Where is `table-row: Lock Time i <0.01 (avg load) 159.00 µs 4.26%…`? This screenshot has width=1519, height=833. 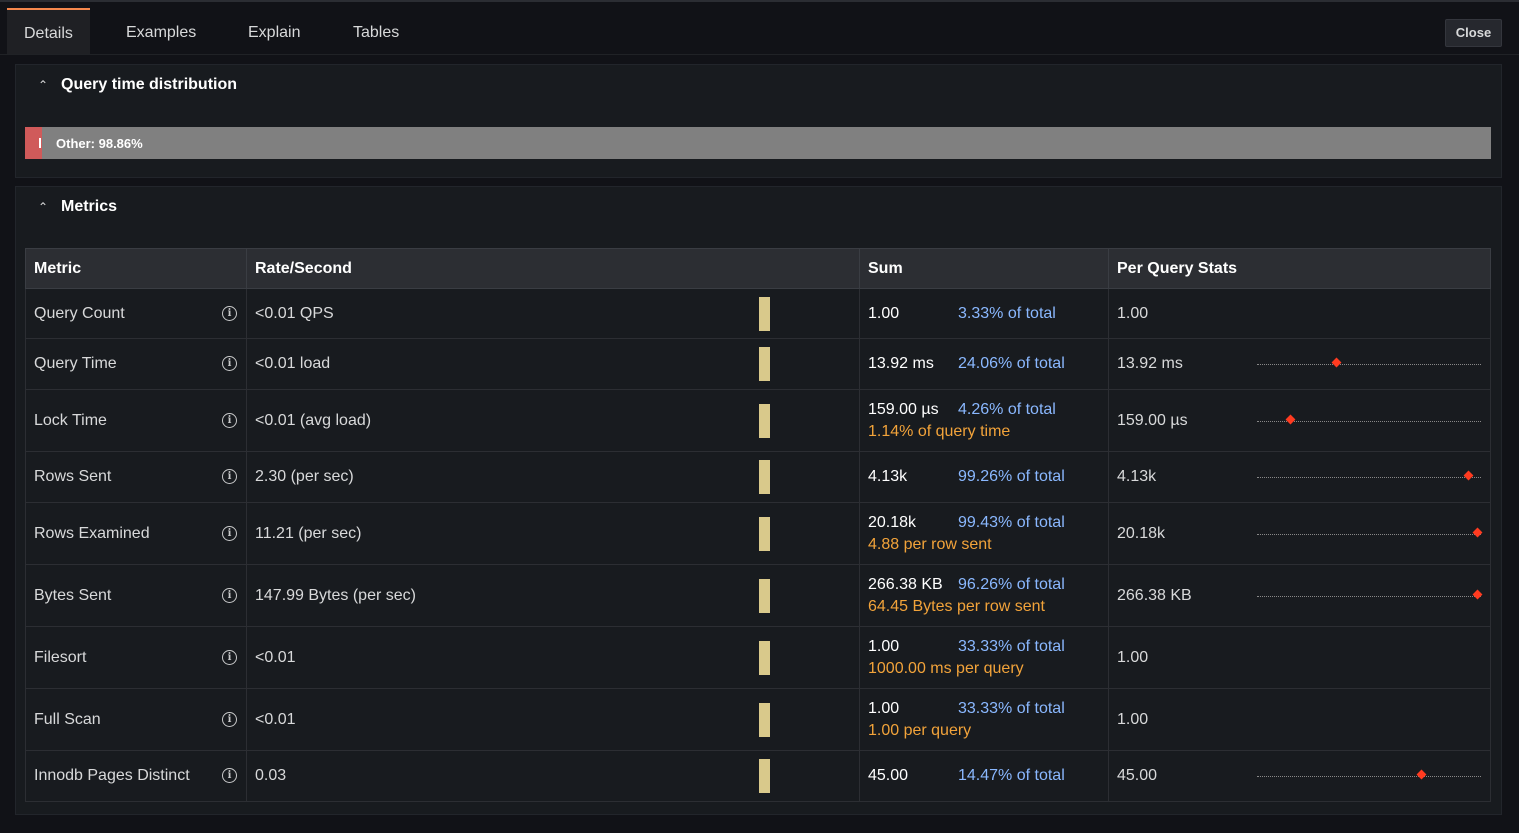 table-row: Lock Time i <0.01 (avg load) 159.00 µs 4.26%… is located at coordinates (758, 420).